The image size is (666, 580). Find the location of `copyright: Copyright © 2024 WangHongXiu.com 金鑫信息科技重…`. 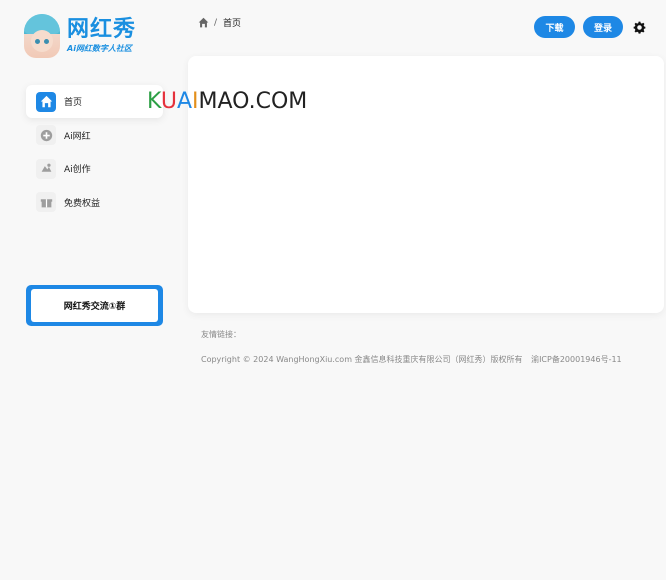

copyright: Copyright © 2024 WangHongXiu.com 金鑫信息科技重… is located at coordinates (411, 359).